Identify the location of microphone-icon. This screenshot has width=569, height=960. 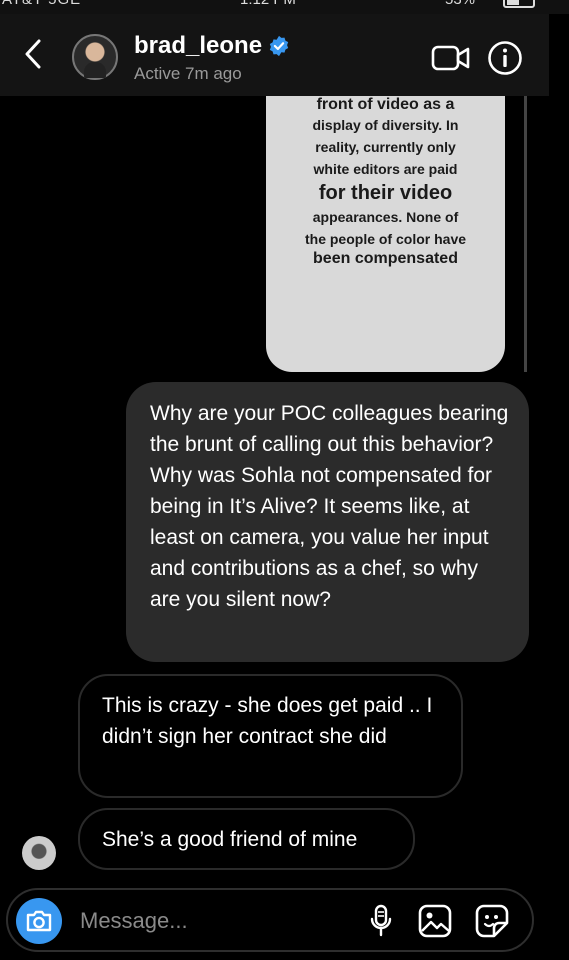
(381, 921).